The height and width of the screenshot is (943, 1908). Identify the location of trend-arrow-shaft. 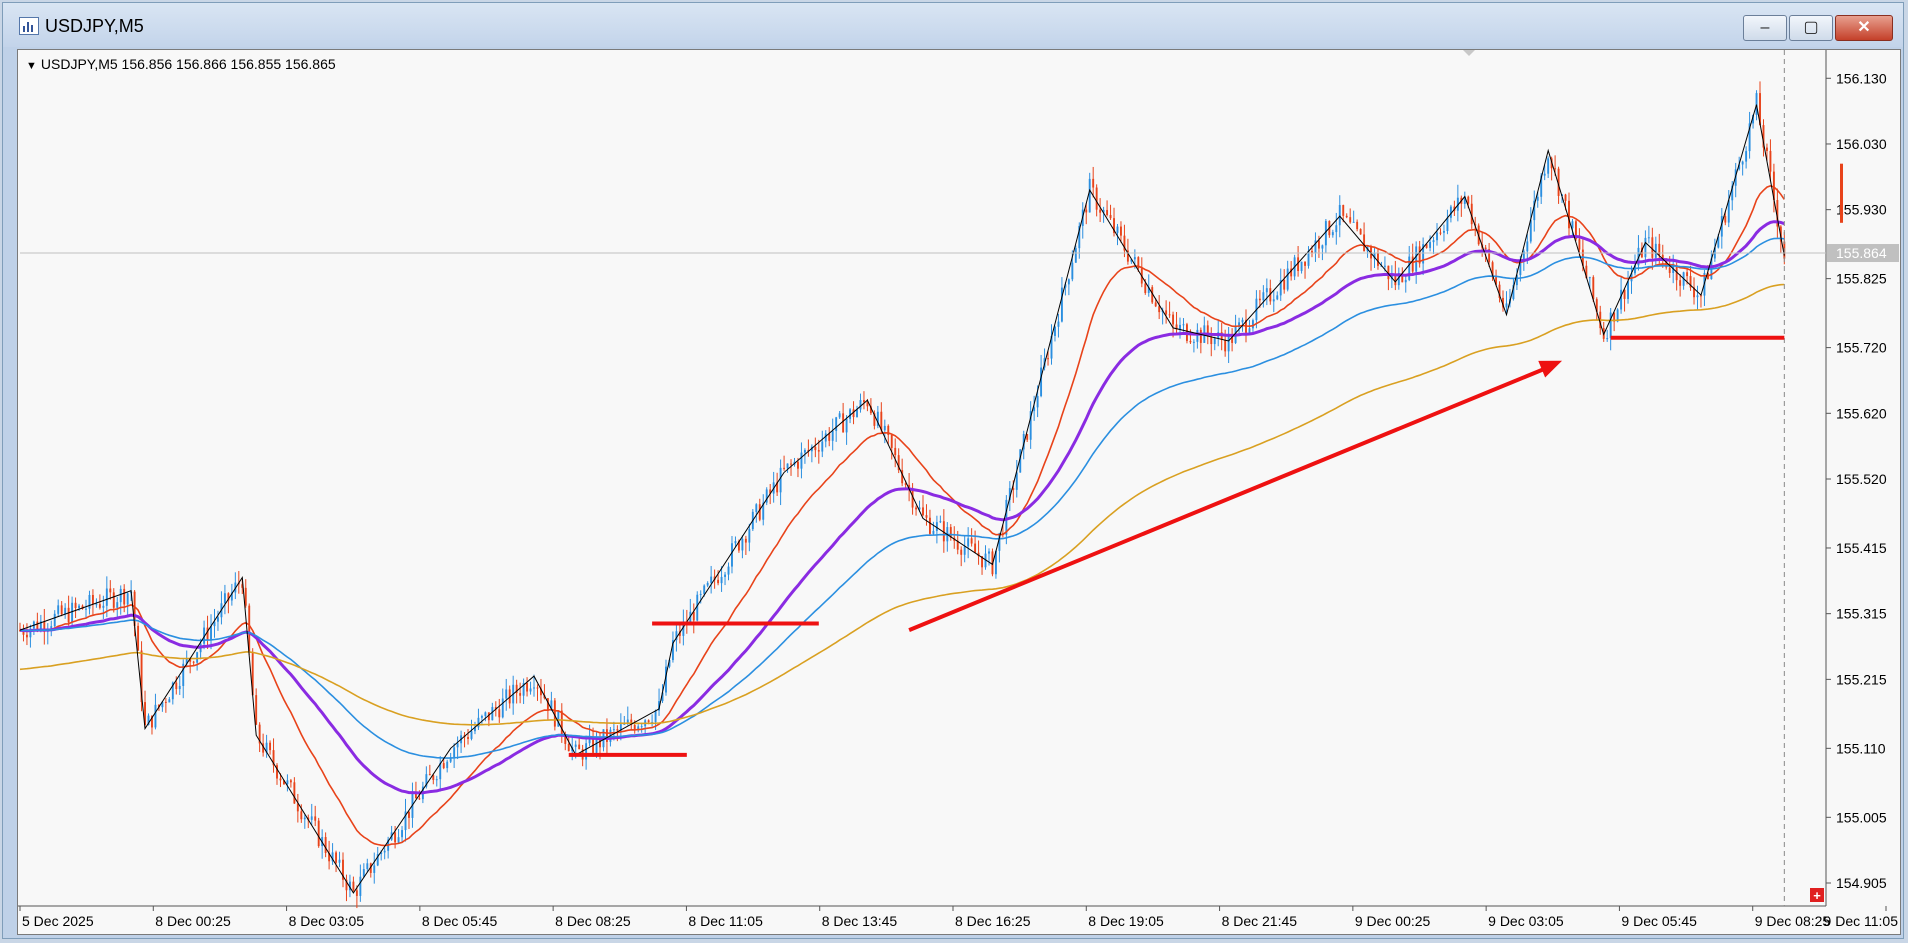
(1230, 497).